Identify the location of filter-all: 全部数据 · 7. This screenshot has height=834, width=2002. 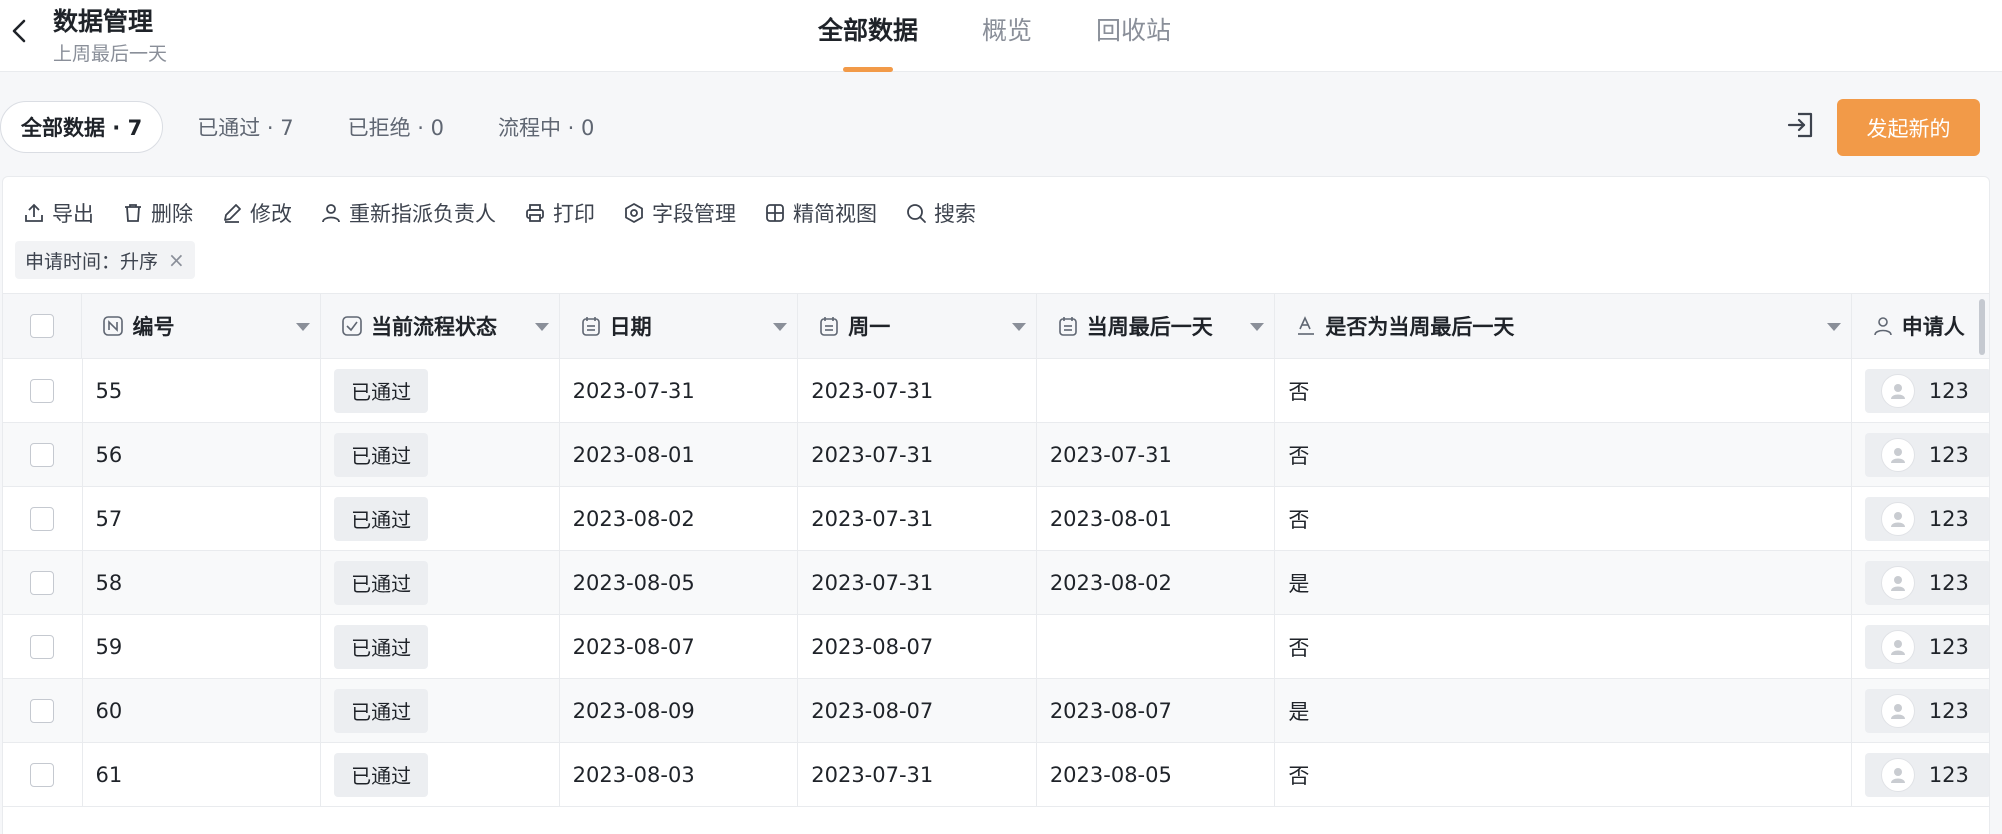
(82, 127).